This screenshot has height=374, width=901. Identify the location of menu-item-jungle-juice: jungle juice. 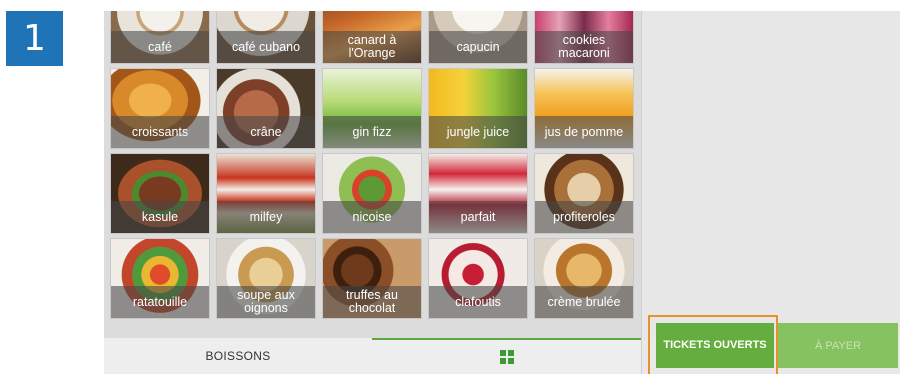
(478, 108).